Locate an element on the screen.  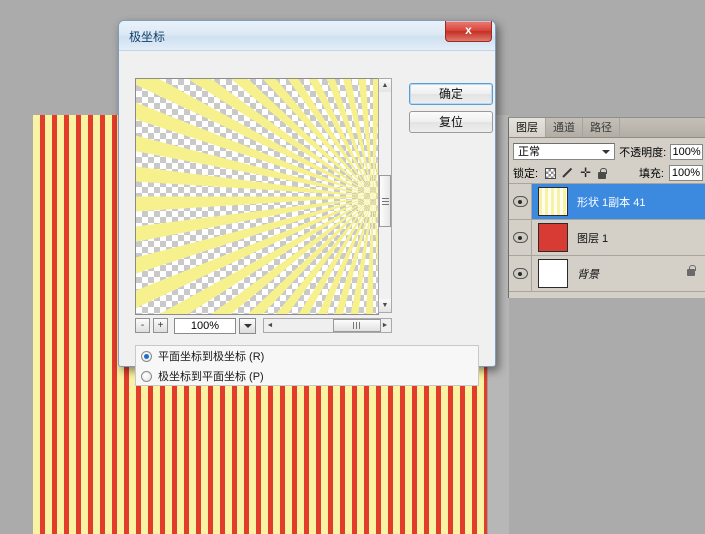
zoom-level-value: 100% is located at coordinates (205, 325).